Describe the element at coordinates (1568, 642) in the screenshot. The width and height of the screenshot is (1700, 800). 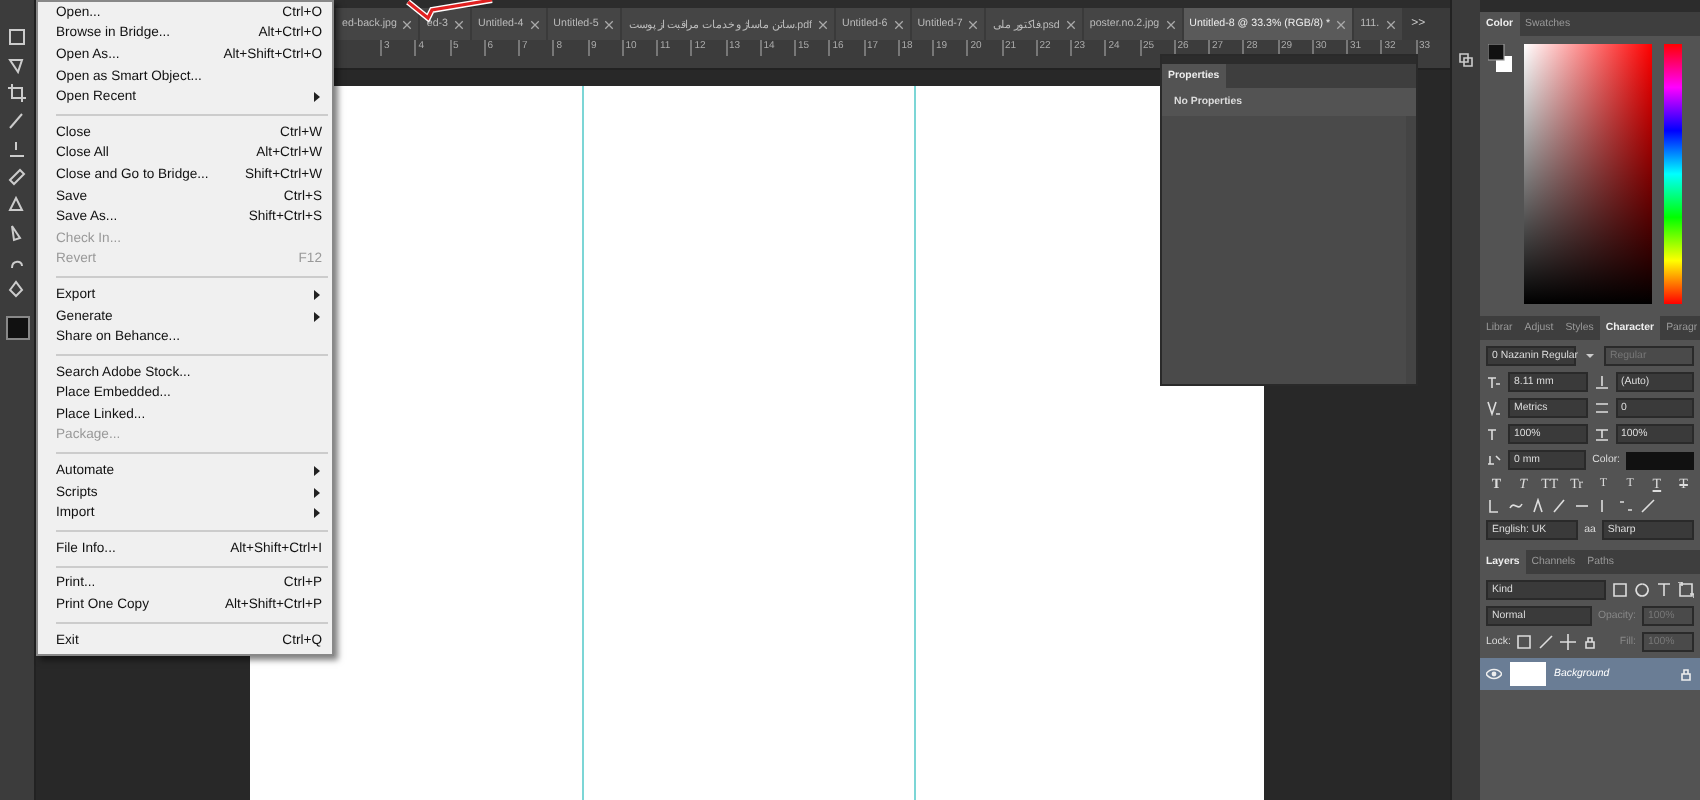
I see `move-icon` at that location.